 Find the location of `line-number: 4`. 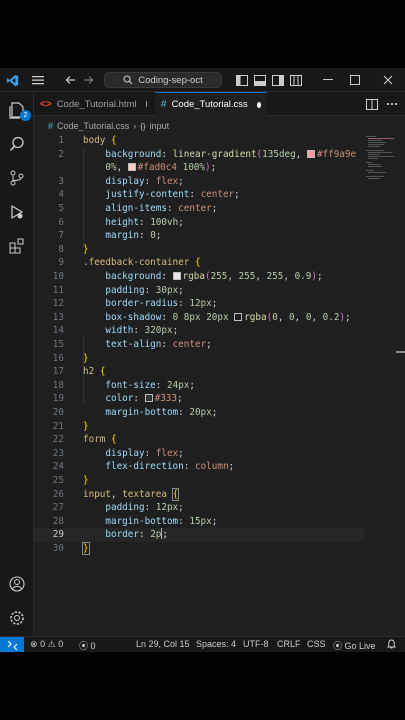

line-number: 4 is located at coordinates (61, 195).